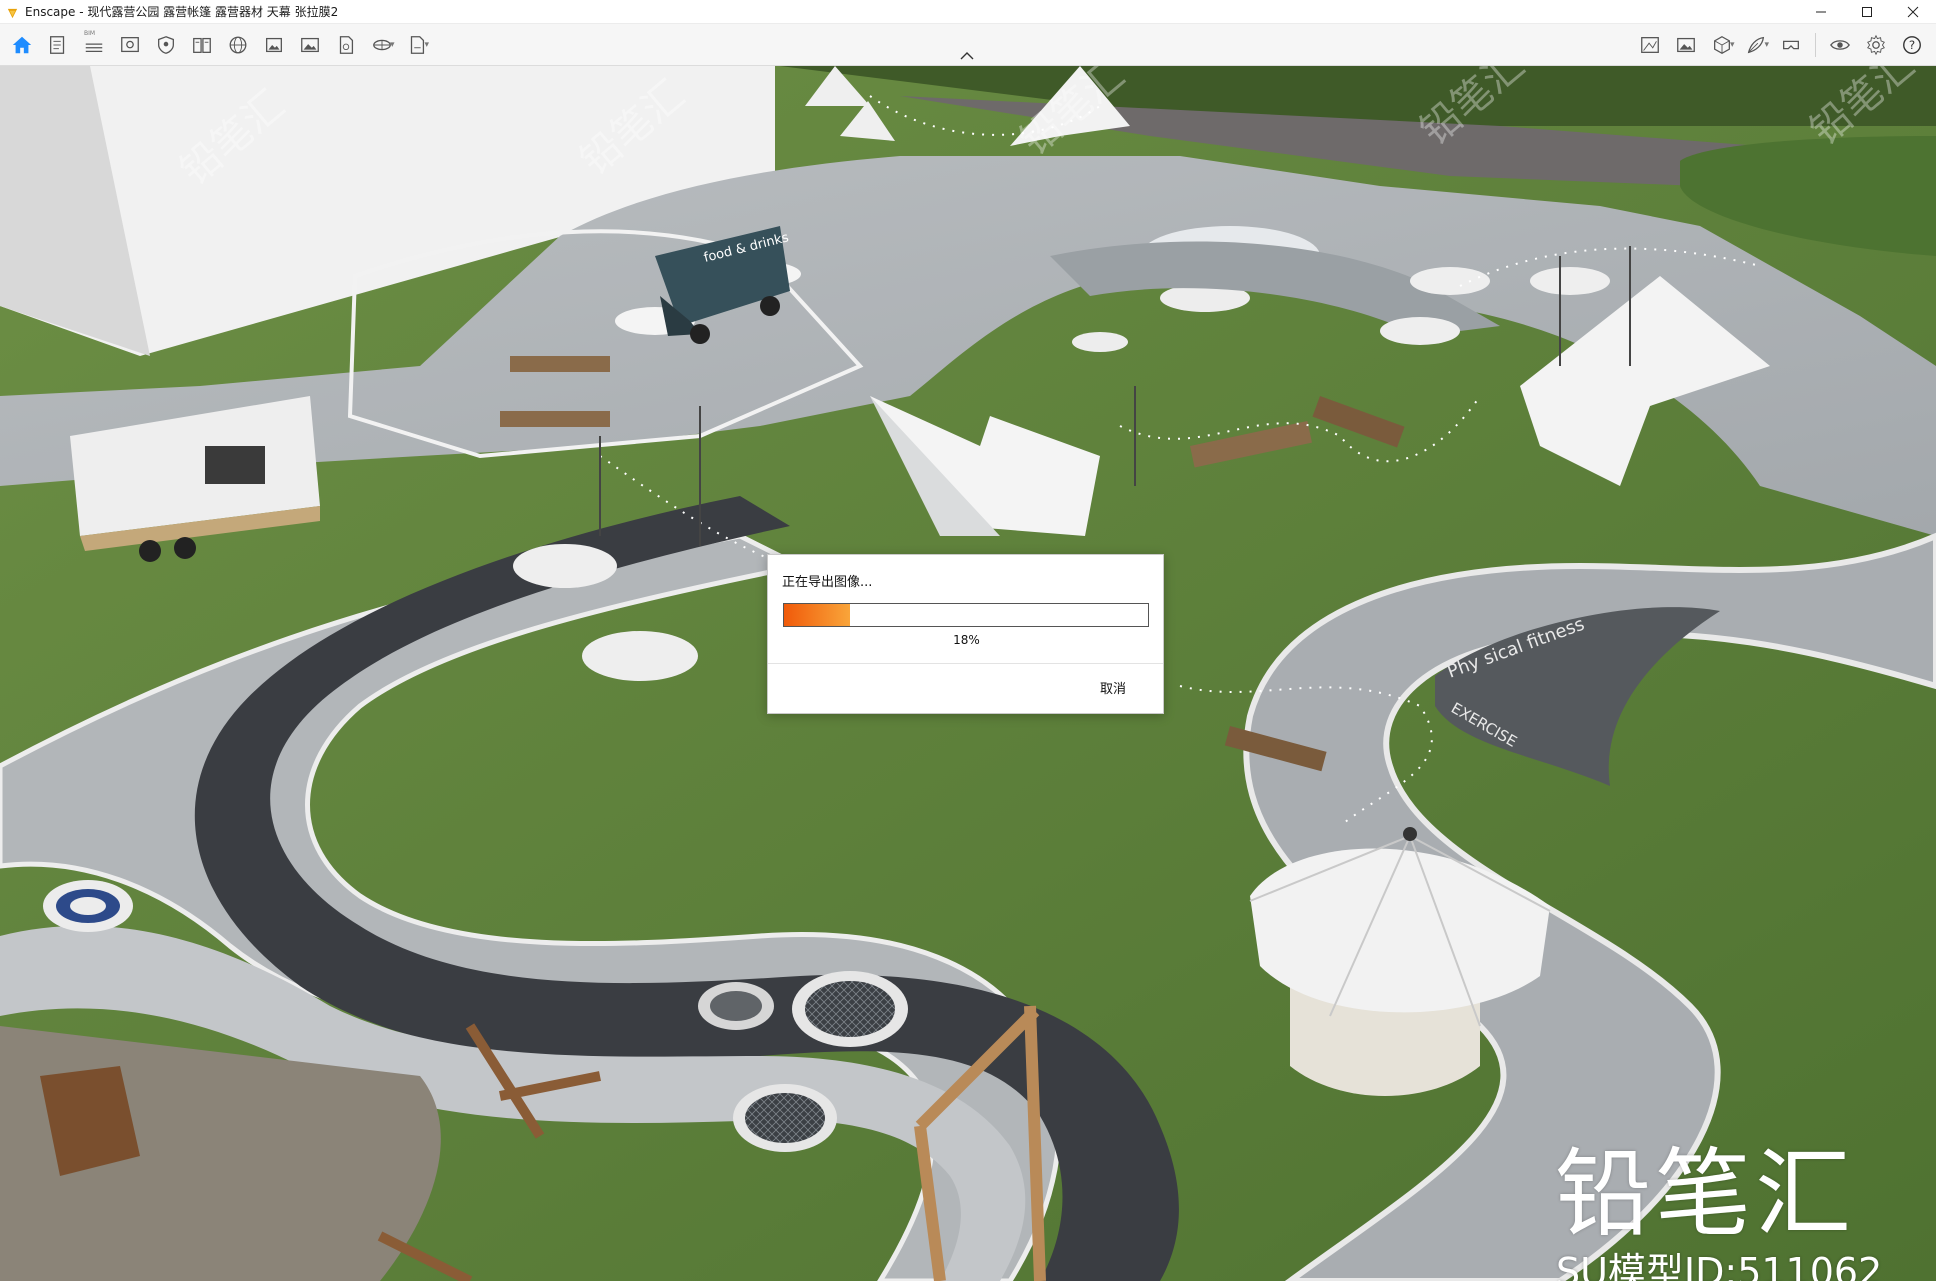 The image size is (1936, 1281). I want to click on bim-button: BIM, so click(94, 45).